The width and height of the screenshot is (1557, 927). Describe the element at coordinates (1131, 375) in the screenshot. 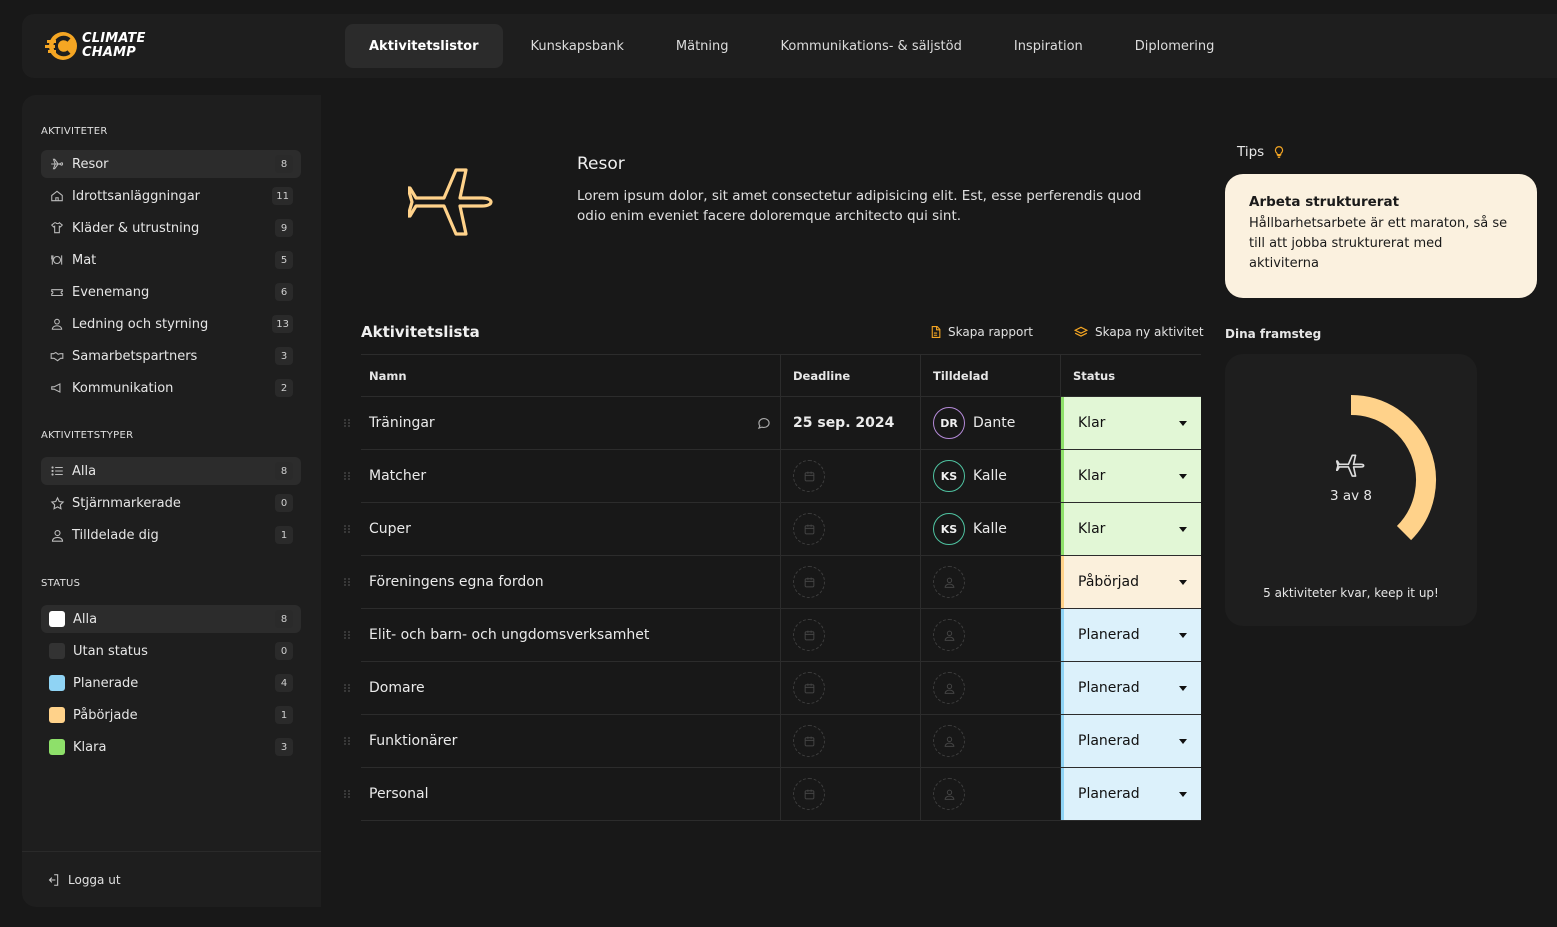

I see `header-status: Status` at that location.